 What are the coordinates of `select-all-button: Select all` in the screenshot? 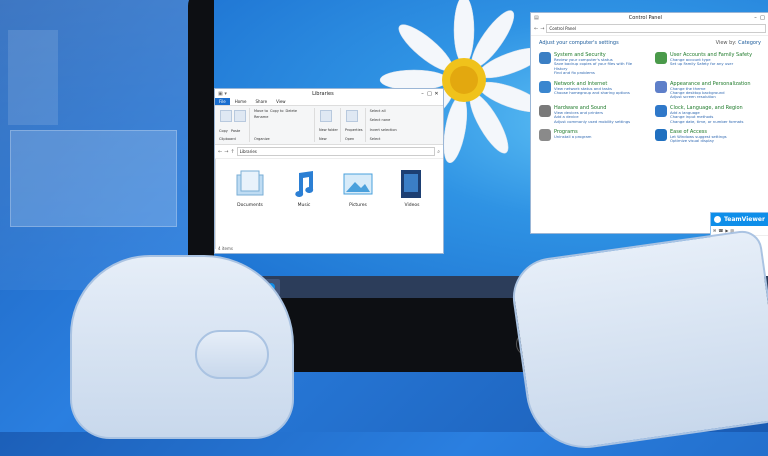 It's located at (383, 111).